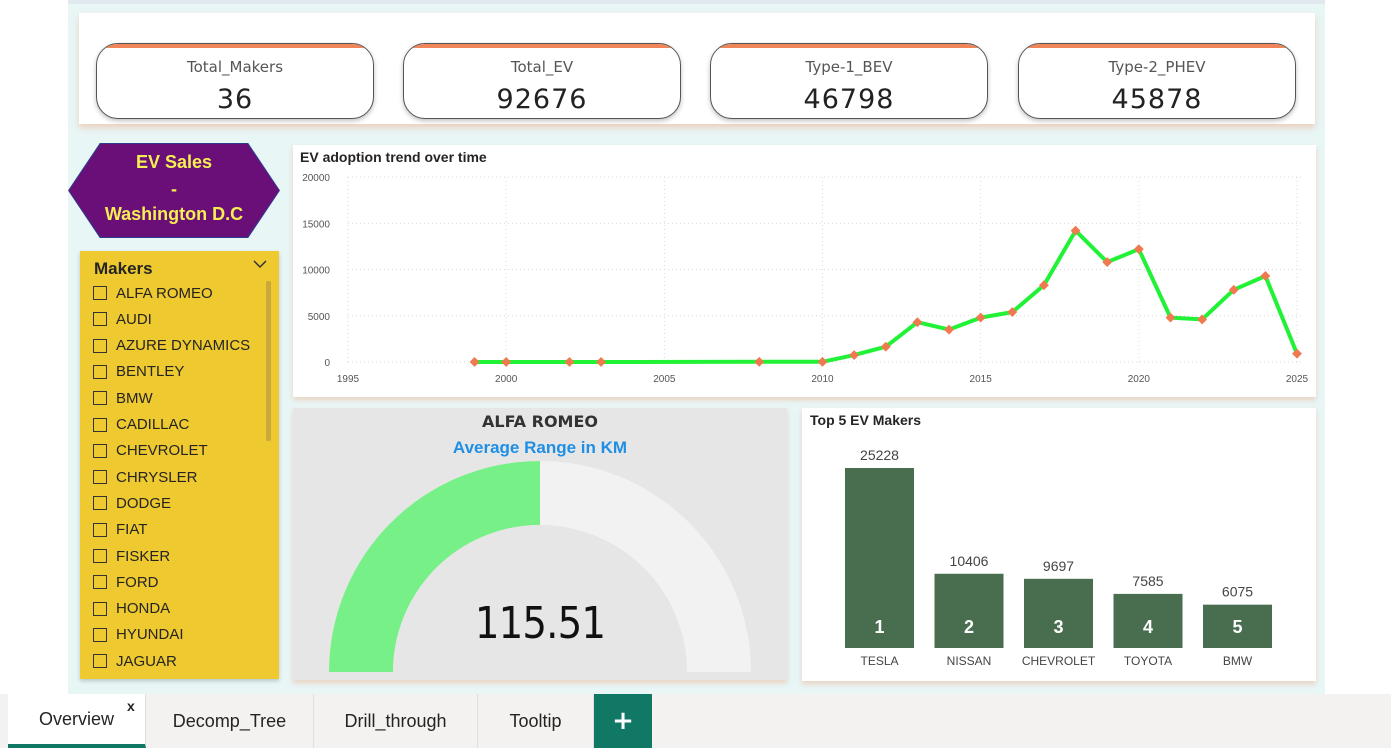  Describe the element at coordinates (183, 346) in the screenshot. I see `slicer-item-label: AZURE DYNAMICS` at that location.